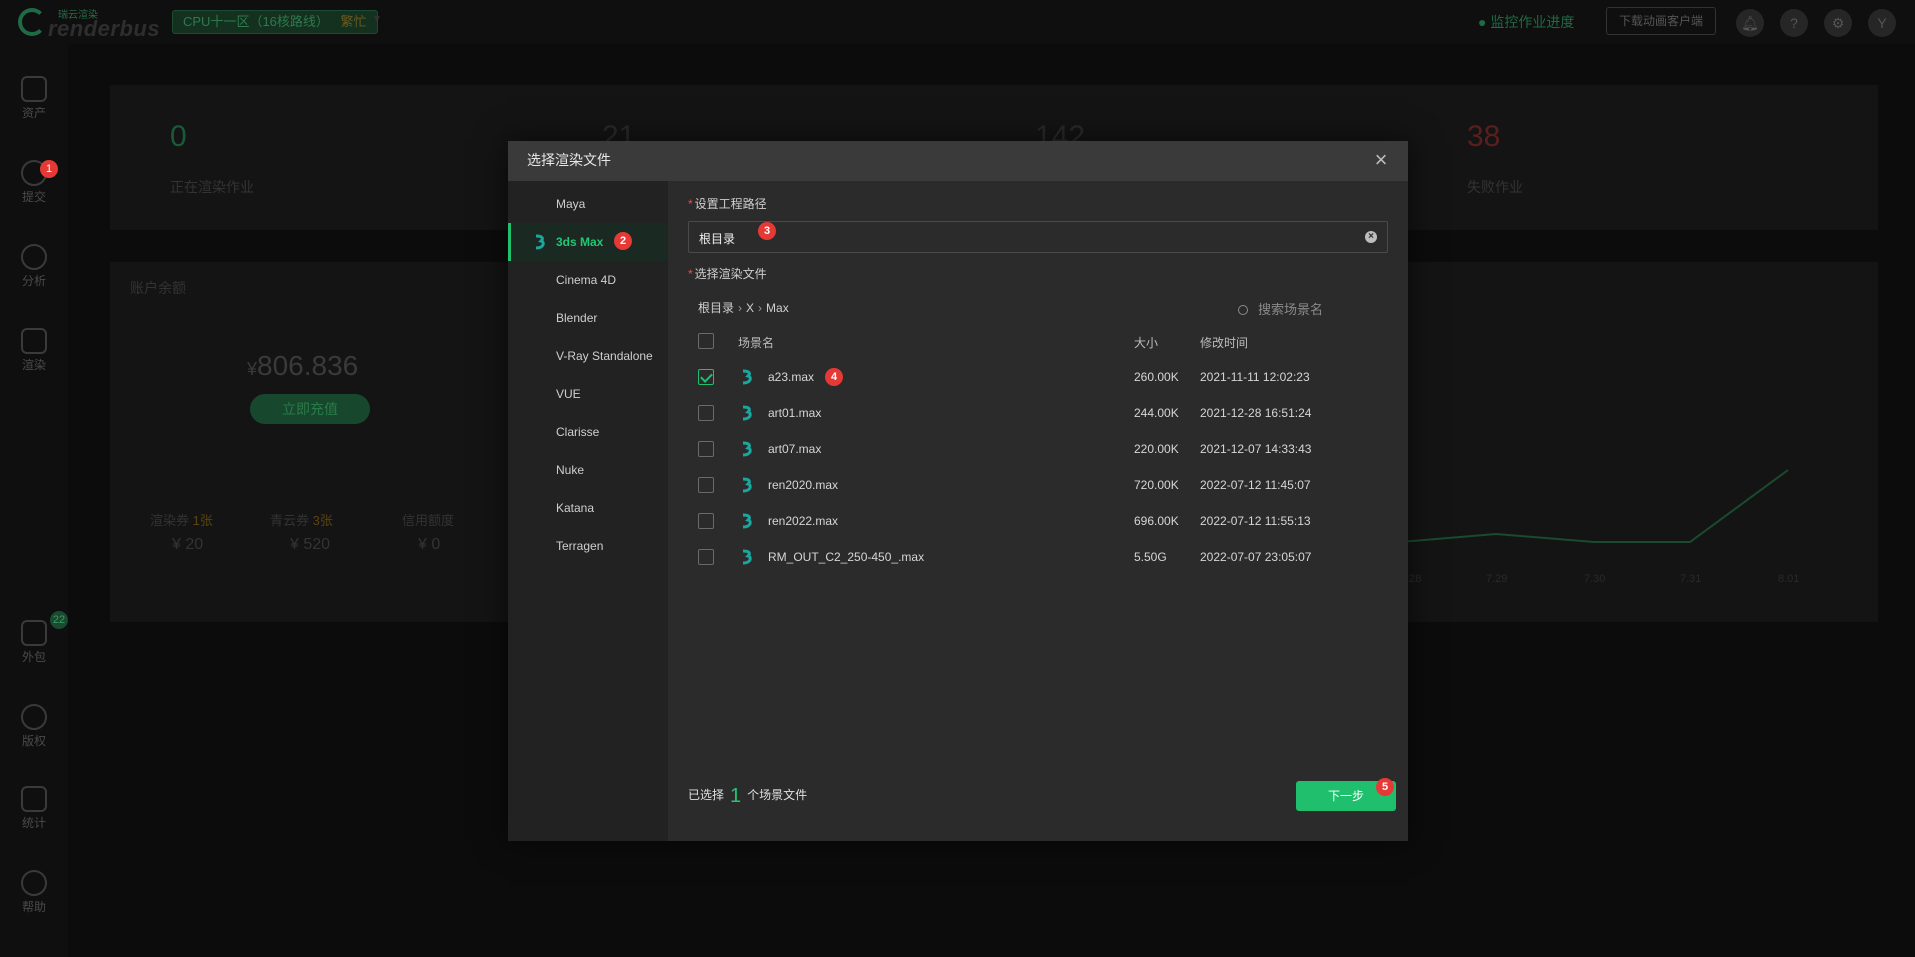  What do you see at coordinates (580, 546) in the screenshot?
I see `software-label: Terragen` at bounding box center [580, 546].